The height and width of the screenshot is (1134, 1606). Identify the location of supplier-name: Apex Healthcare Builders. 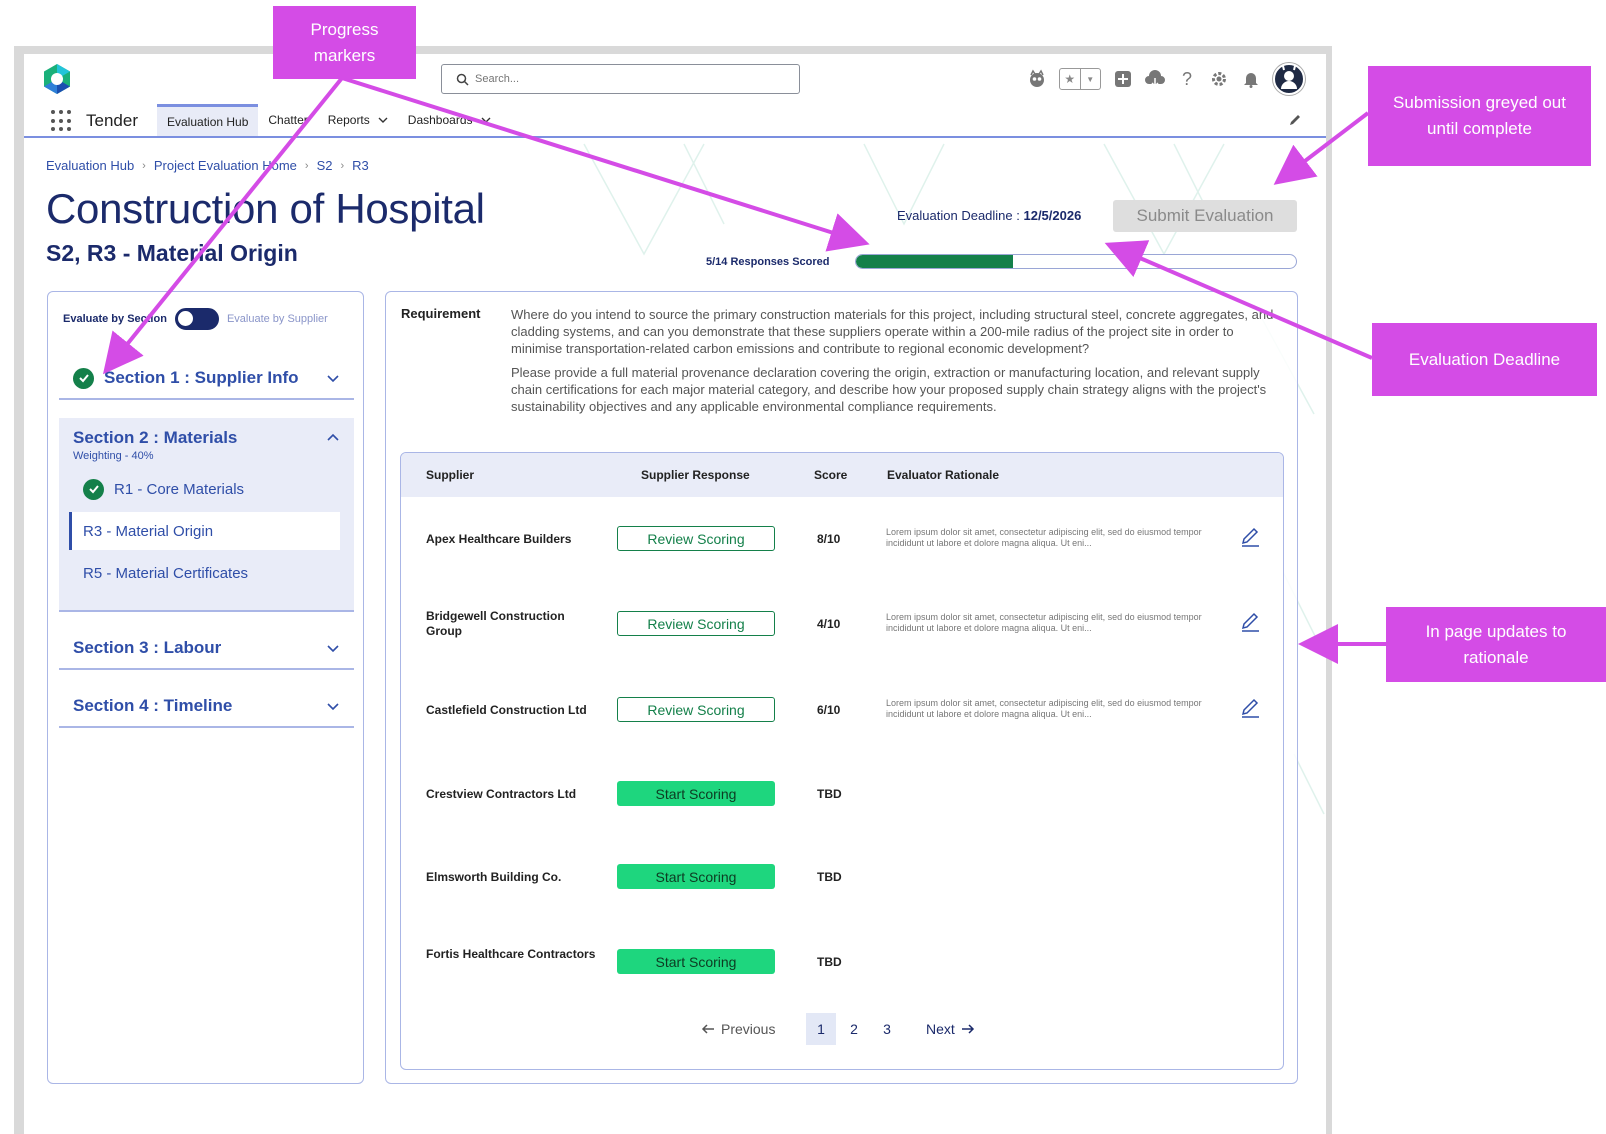
(499, 539).